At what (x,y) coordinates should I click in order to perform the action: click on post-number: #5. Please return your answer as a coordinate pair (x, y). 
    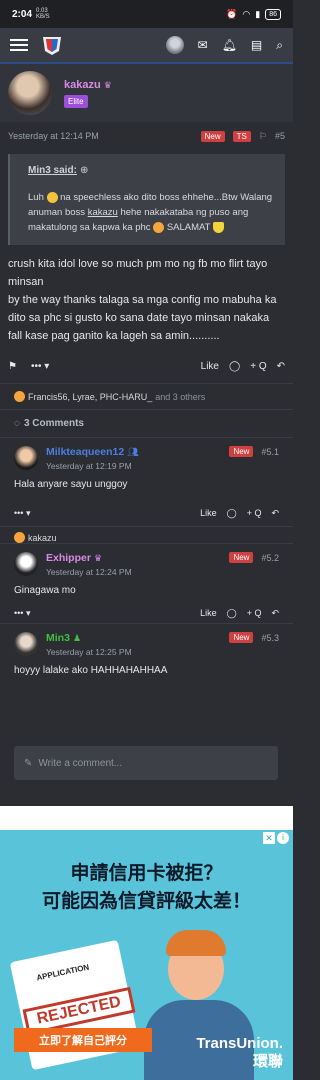
    Looking at the image, I should click on (280, 136).